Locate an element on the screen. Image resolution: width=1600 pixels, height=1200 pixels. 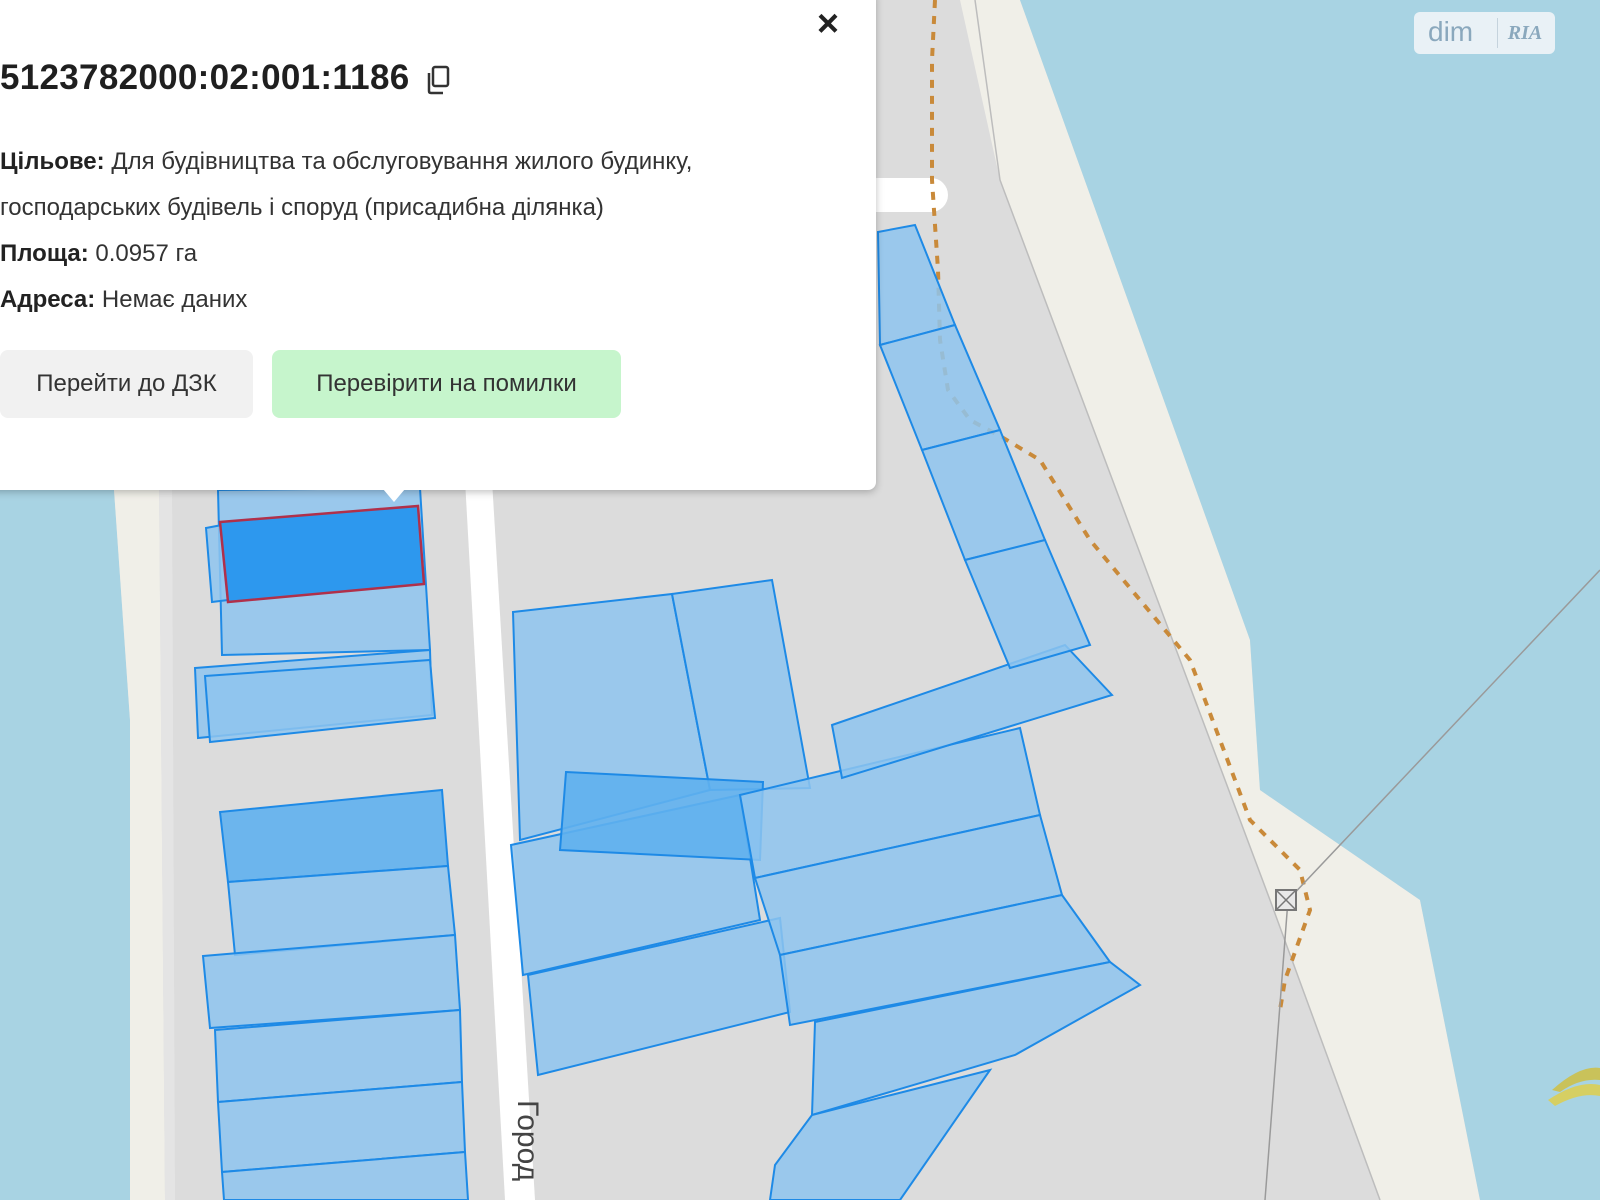
popup-pointer is located at coordinates (394, 489).